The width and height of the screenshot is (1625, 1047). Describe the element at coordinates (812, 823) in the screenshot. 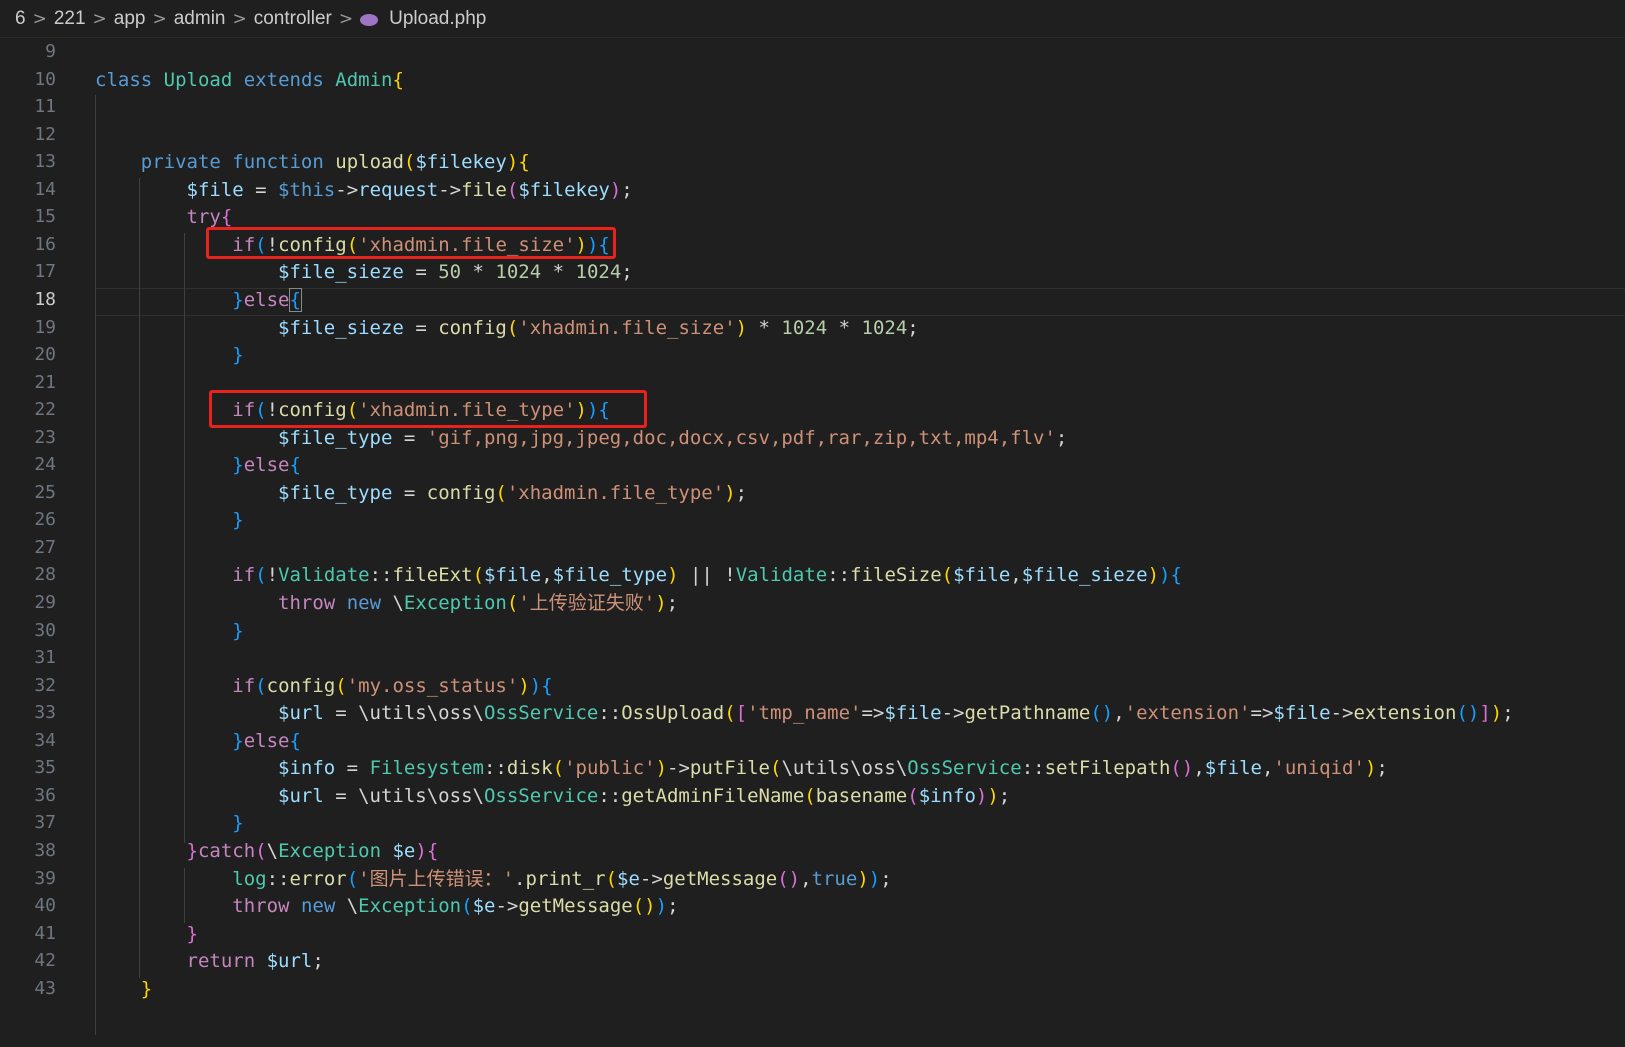

I see `code-line: 37 }` at that location.